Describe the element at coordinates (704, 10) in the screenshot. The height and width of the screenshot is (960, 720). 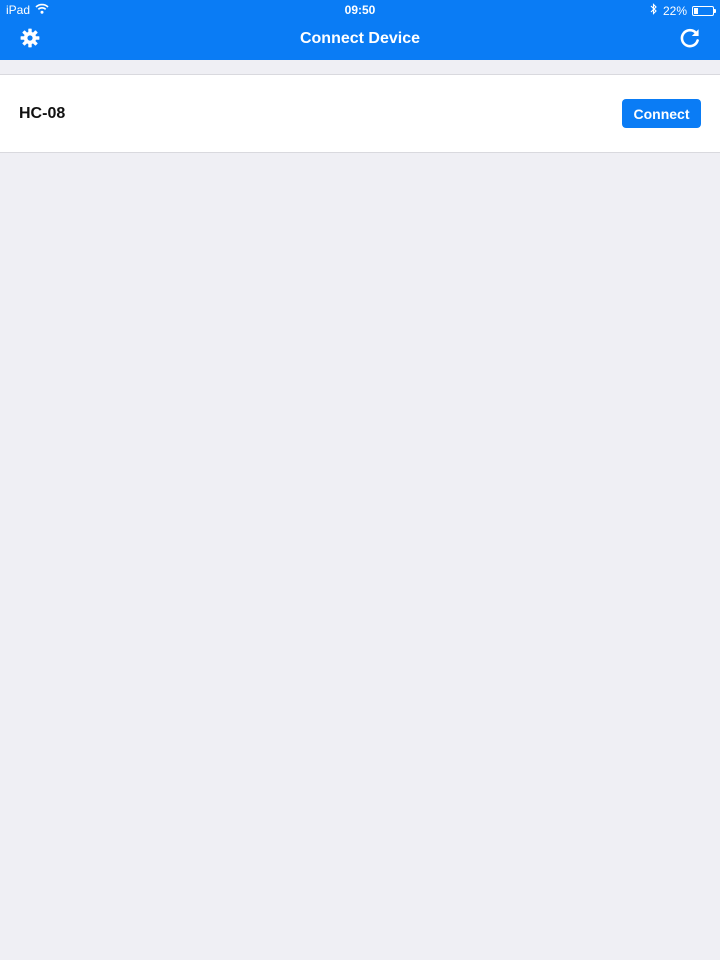
I see `battery-icon` at that location.